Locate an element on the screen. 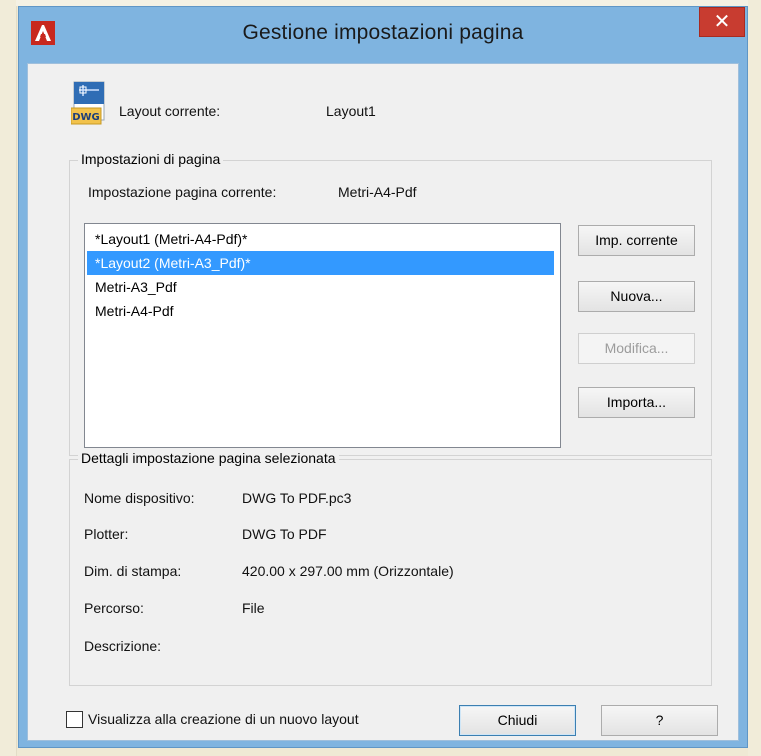  details-group-label: Dettagli impostazione pagina selezionata is located at coordinates (208, 458).